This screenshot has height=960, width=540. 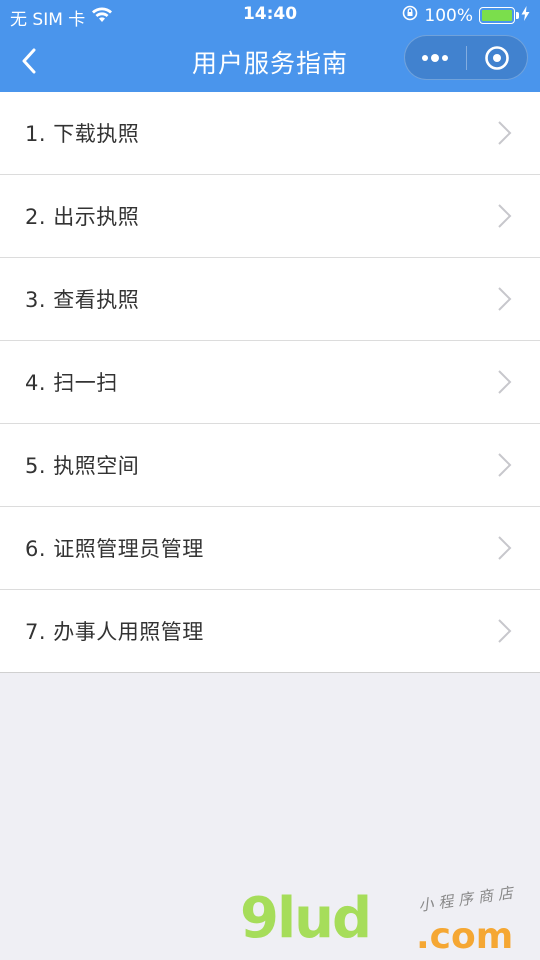 I want to click on watermark-main-text: 9lud, so click(x=306, y=918).